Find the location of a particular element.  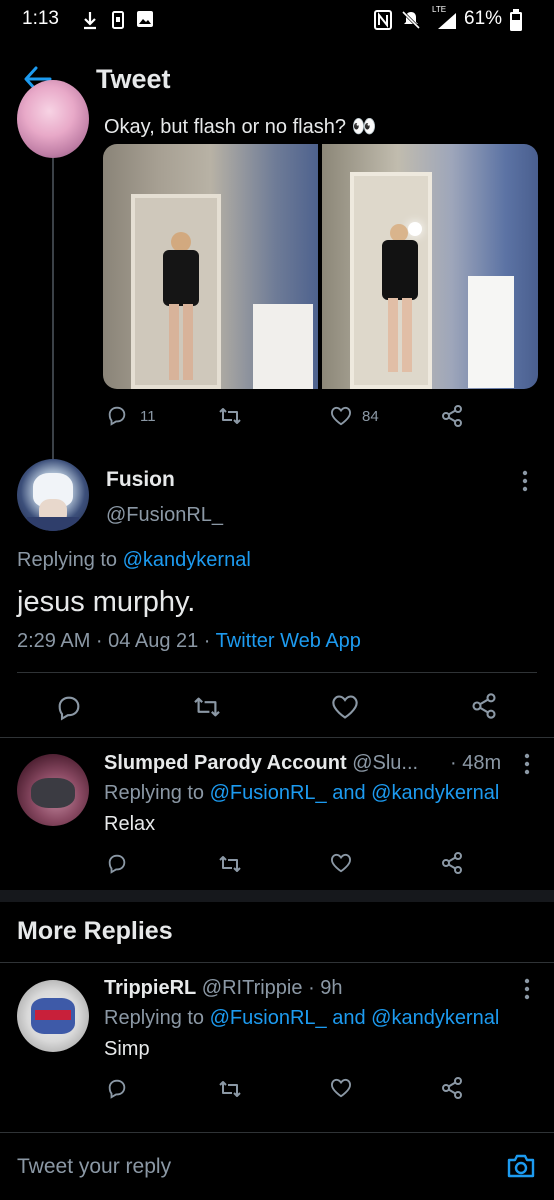

reply-composer is located at coordinates (277, 1166).